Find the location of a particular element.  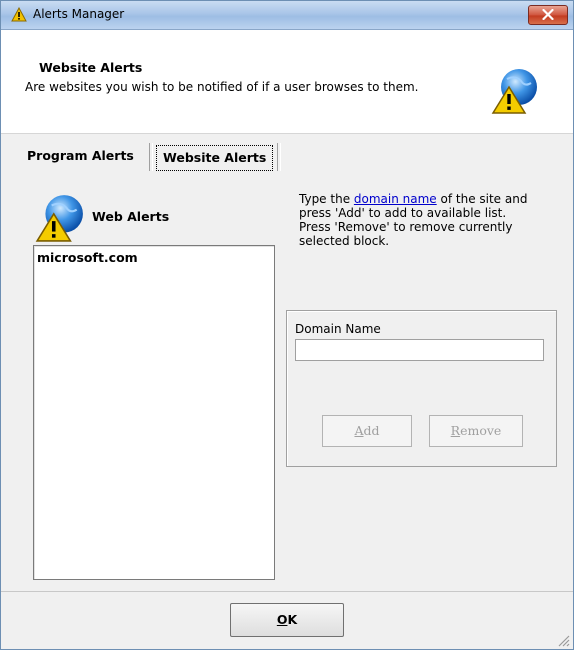

remove-accelerator: R is located at coordinates (455, 430).